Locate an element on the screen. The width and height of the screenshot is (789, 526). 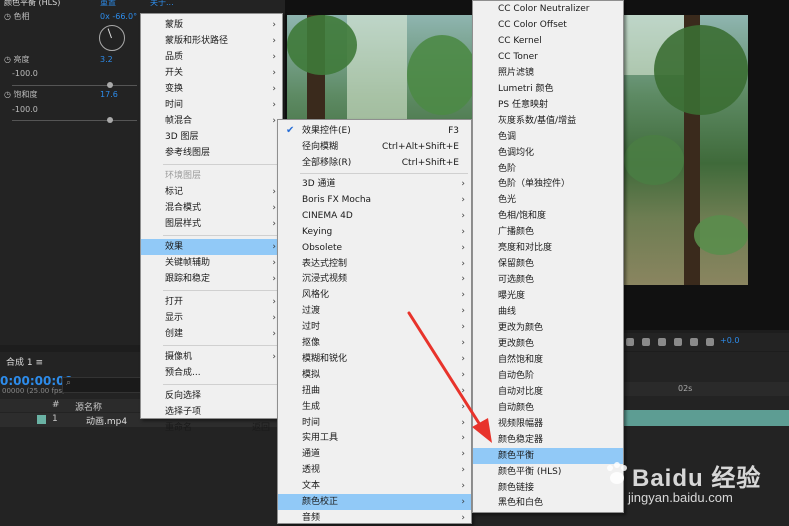
menu-item-category: 生成 › is located at coordinates (374, 407).